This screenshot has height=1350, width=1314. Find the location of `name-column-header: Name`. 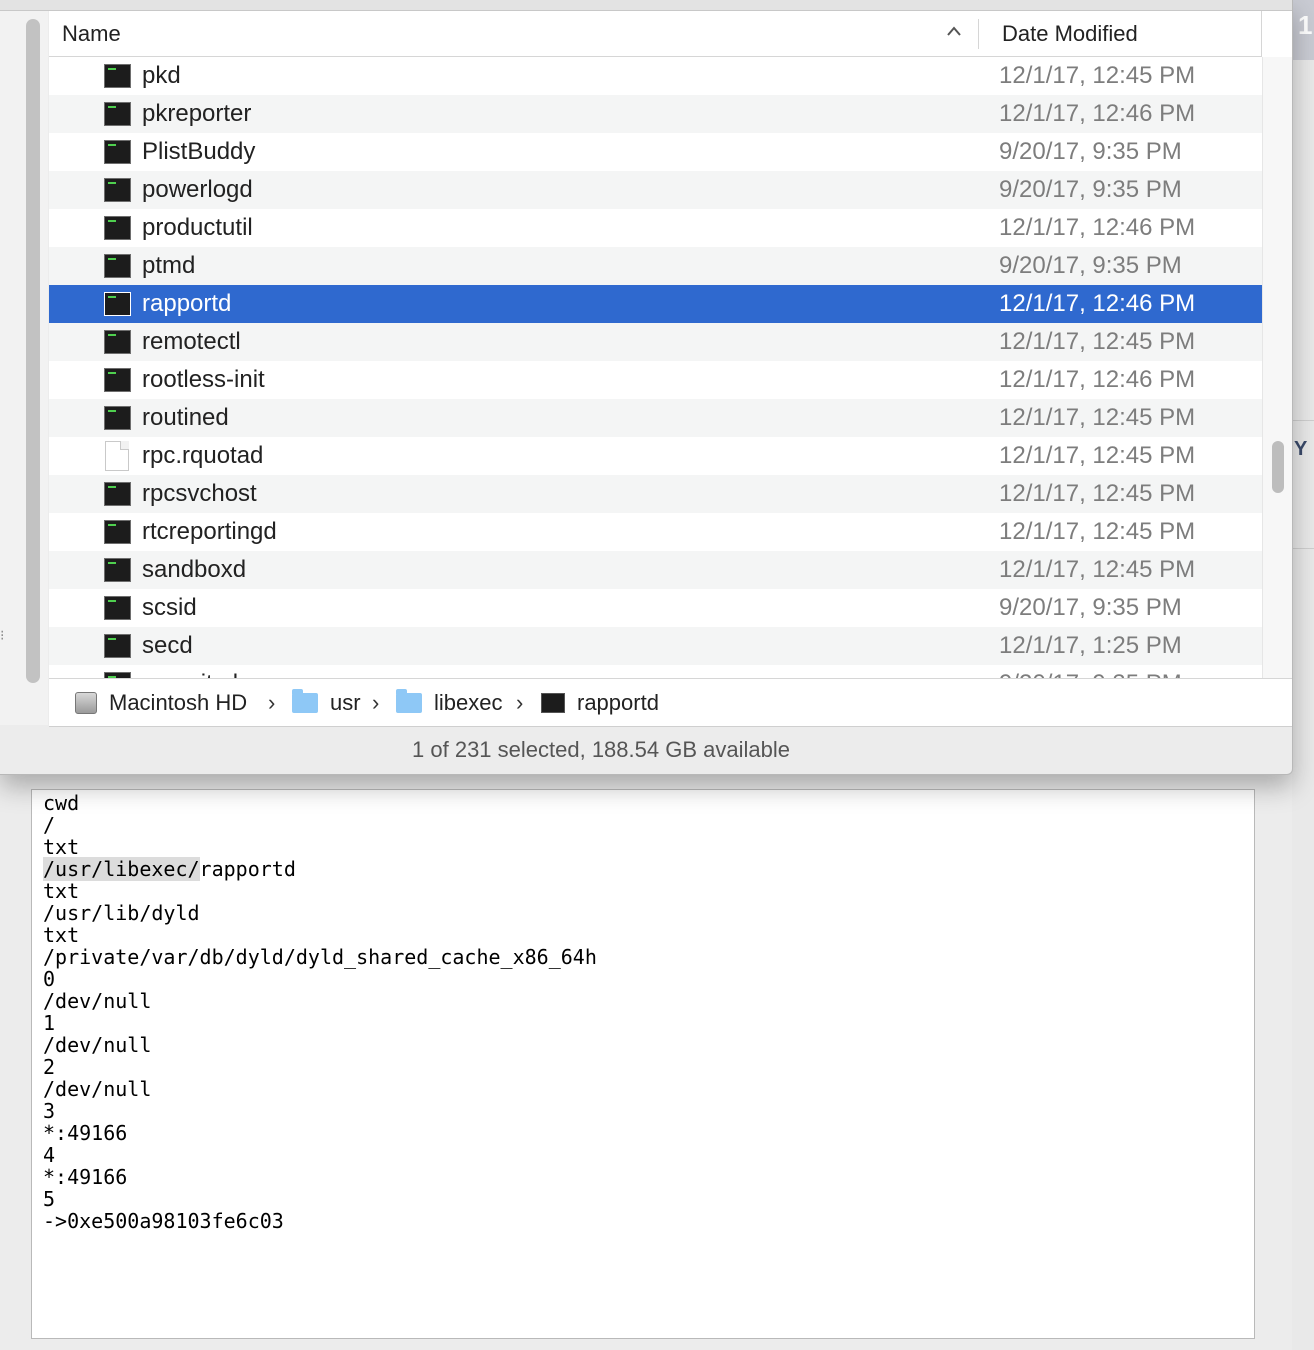

name-column-header: Name is located at coordinates (91, 34).